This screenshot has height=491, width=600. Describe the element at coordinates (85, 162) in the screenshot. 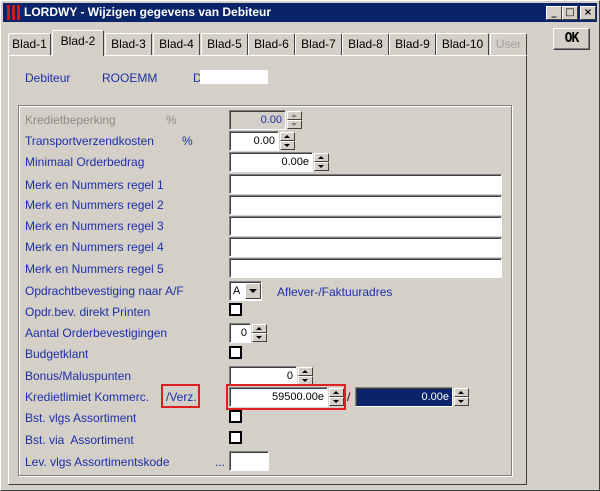

I see `minimaal-orderbedrag-label: Minimaal Orderbedrag` at that location.